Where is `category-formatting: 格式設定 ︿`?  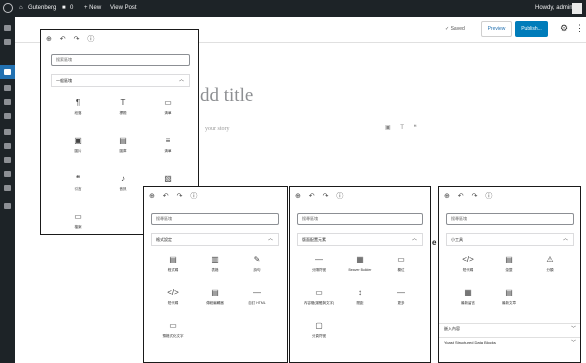
category-formatting: 格式設定 ︿ is located at coordinates (215, 239).